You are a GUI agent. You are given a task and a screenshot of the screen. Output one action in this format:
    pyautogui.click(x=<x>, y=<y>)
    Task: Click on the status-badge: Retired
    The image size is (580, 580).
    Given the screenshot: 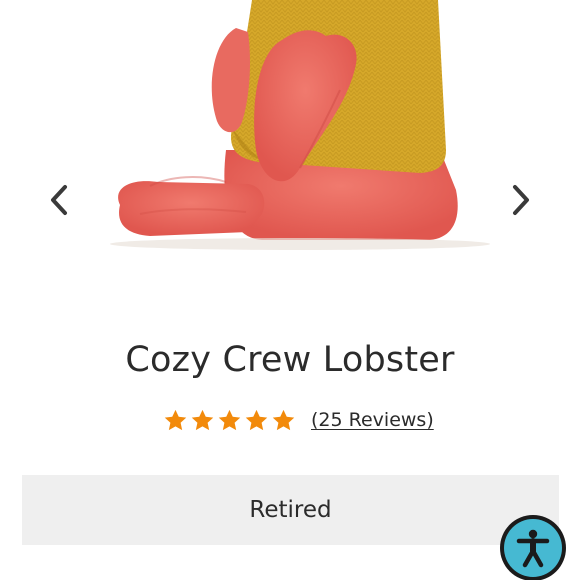 What is the action you would take?
    pyautogui.click(x=290, y=510)
    